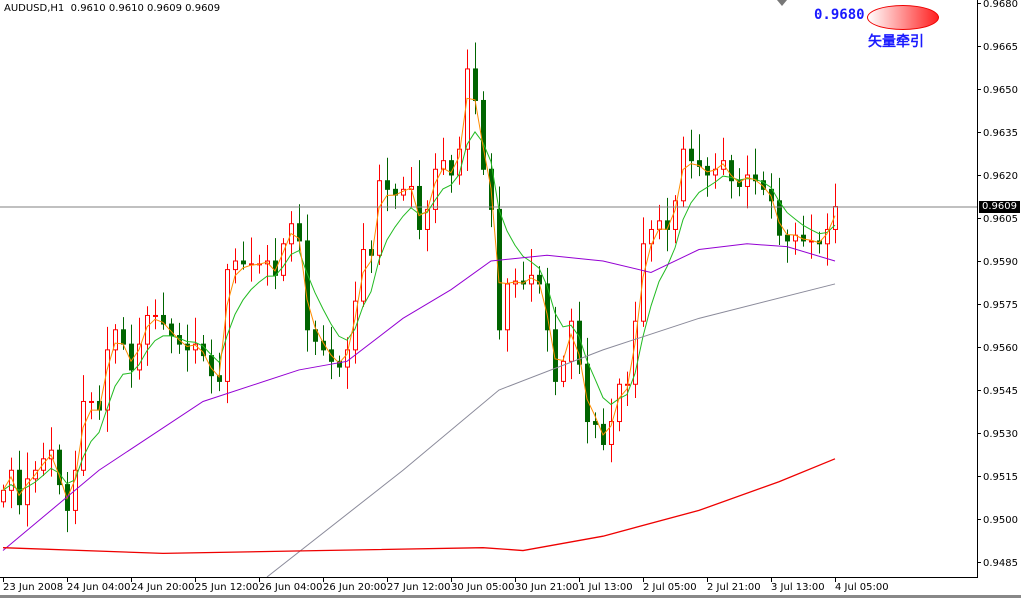 This screenshot has width=1021, height=598. What do you see at coordinates (903, 17) in the screenshot?
I see `red-ellipse-object` at bounding box center [903, 17].